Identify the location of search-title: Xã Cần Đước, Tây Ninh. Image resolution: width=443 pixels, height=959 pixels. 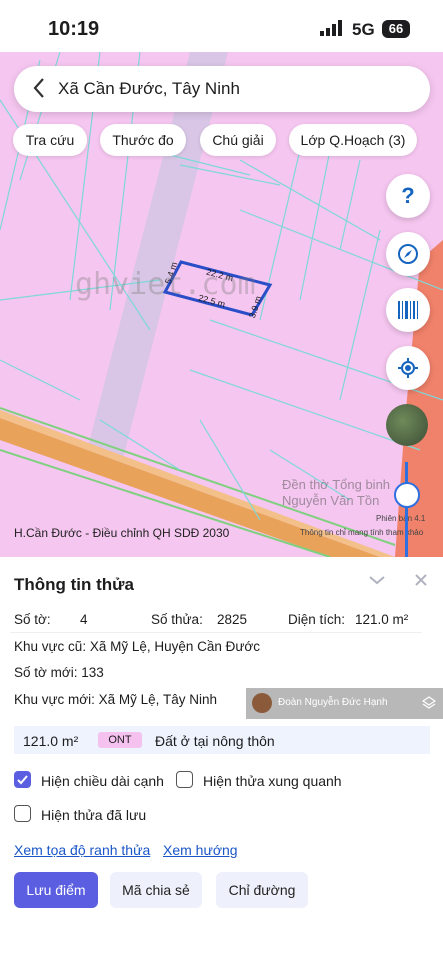
(149, 88).